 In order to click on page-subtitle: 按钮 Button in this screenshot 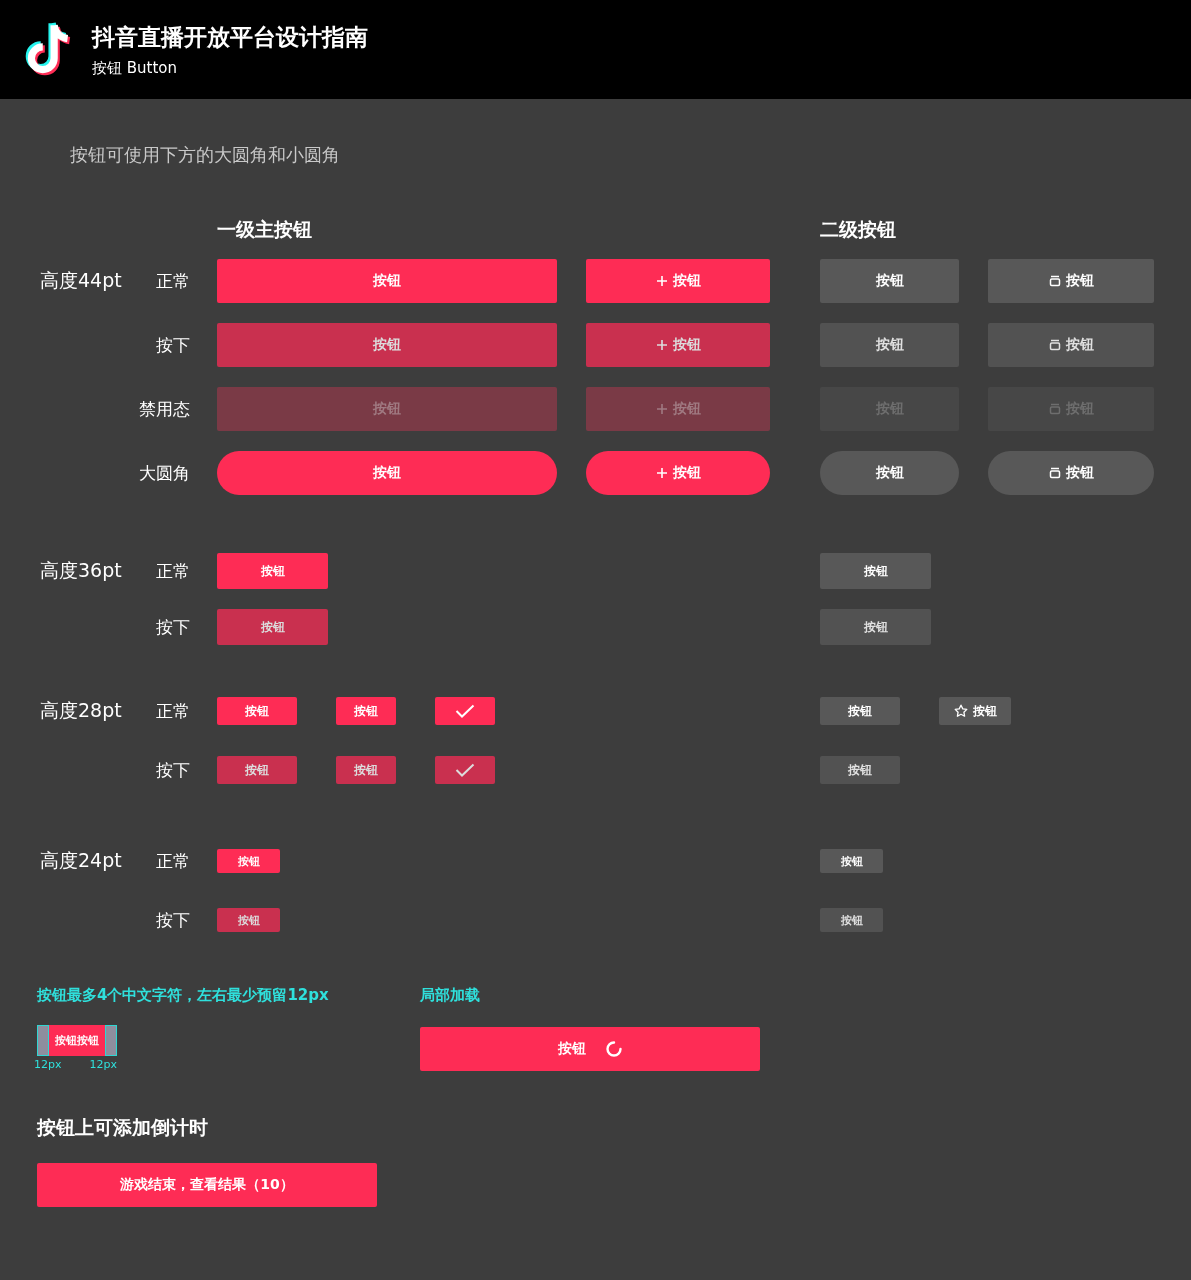, I will do `click(135, 68)`.